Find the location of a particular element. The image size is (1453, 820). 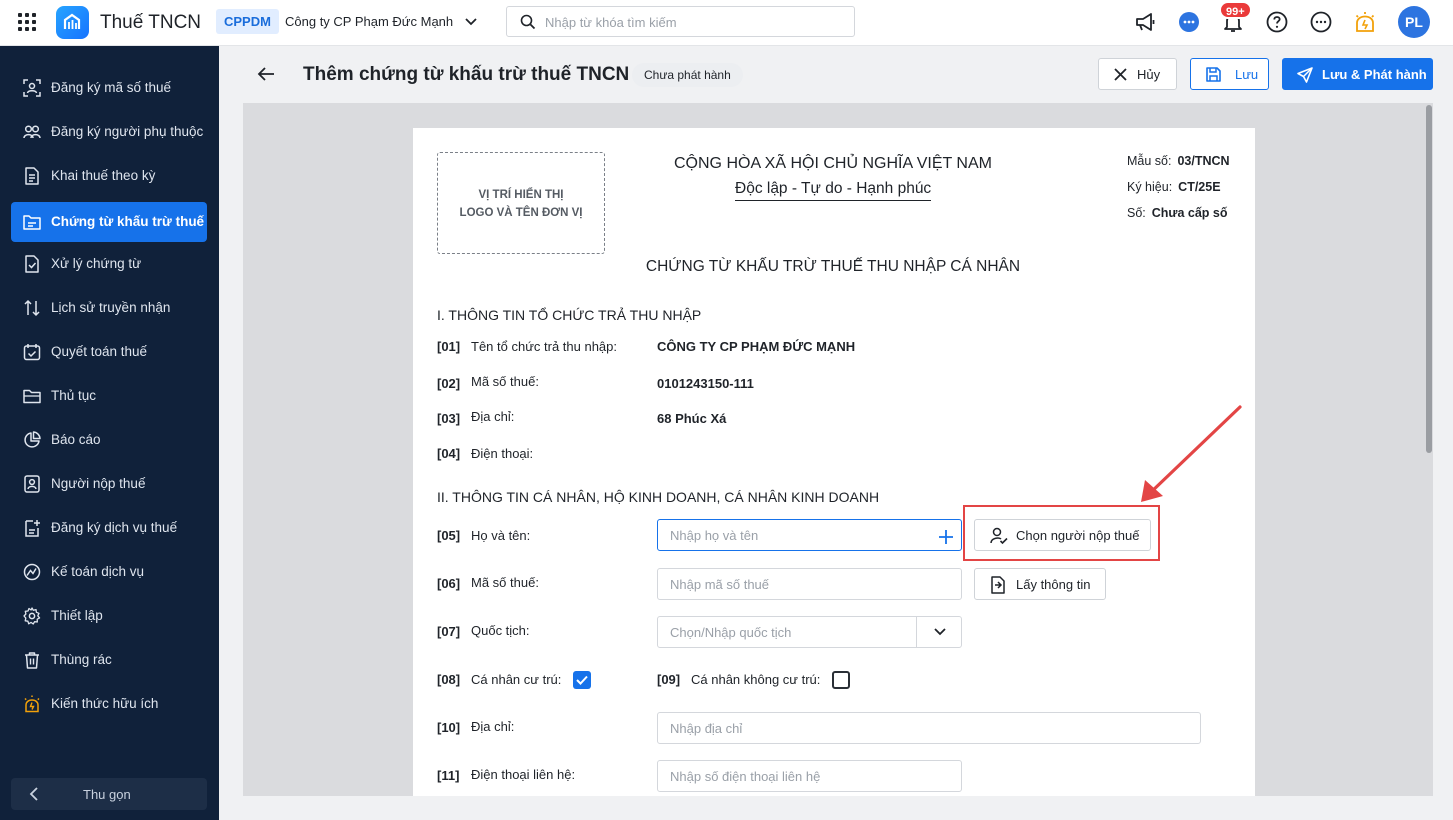

sidebar-item-label: Thủ tục is located at coordinates (74, 395).